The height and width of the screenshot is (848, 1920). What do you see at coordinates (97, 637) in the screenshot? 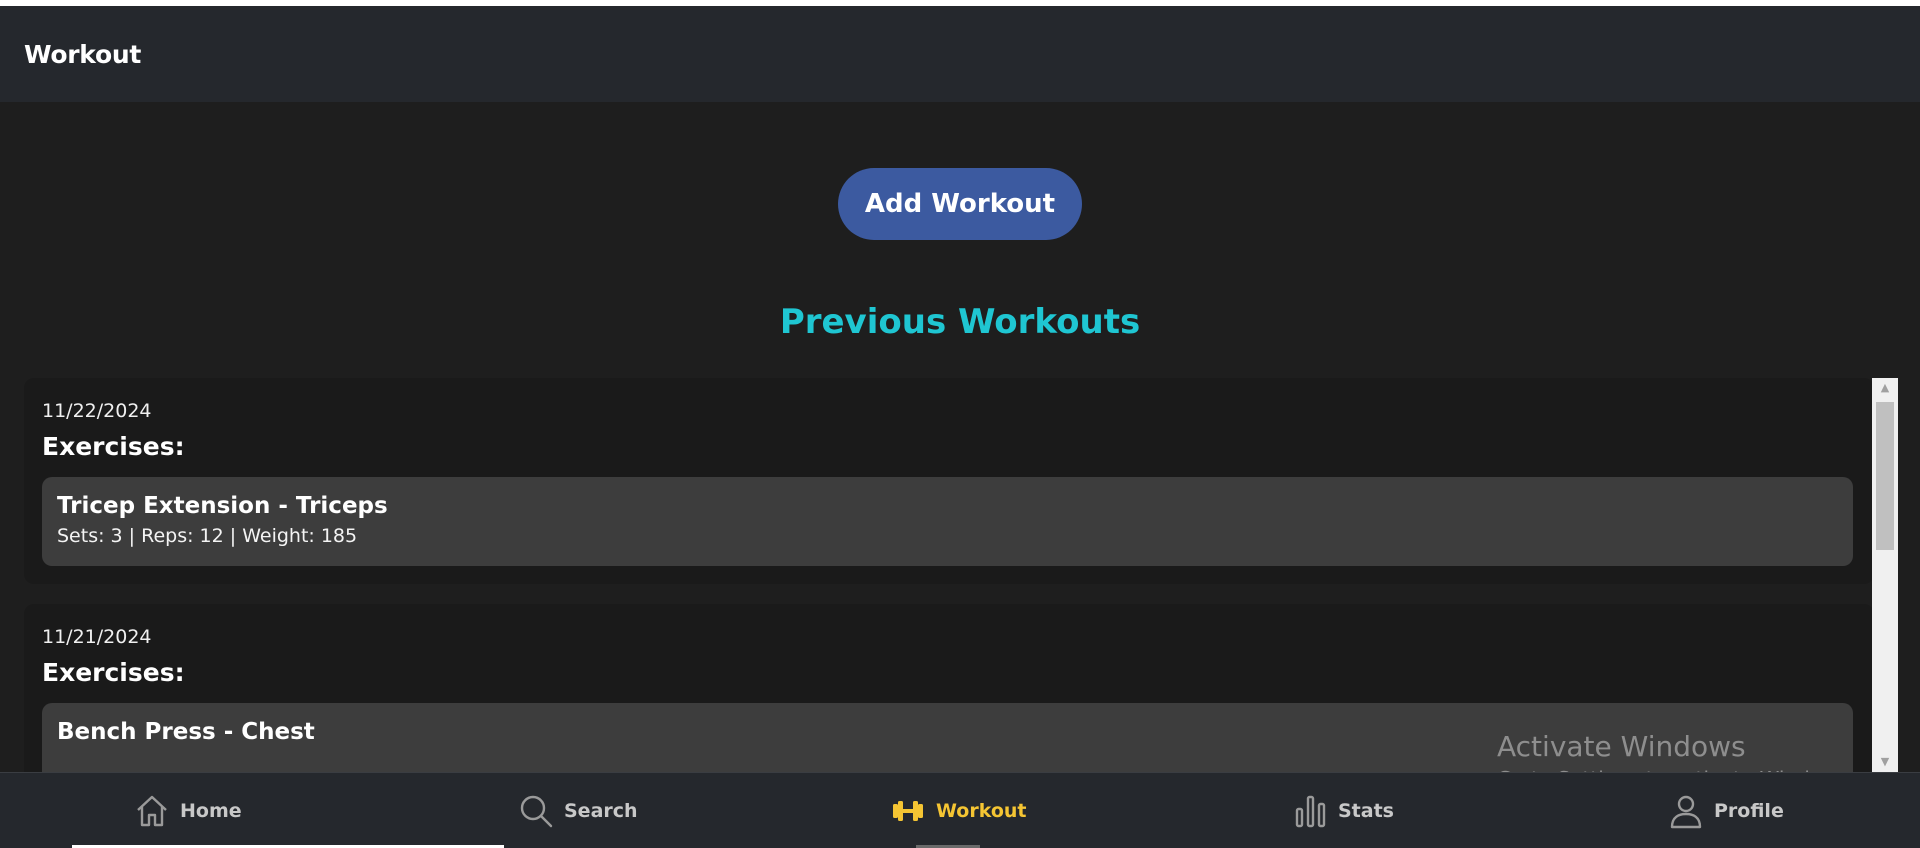
I see `workout-date: 11/21/2024` at bounding box center [97, 637].